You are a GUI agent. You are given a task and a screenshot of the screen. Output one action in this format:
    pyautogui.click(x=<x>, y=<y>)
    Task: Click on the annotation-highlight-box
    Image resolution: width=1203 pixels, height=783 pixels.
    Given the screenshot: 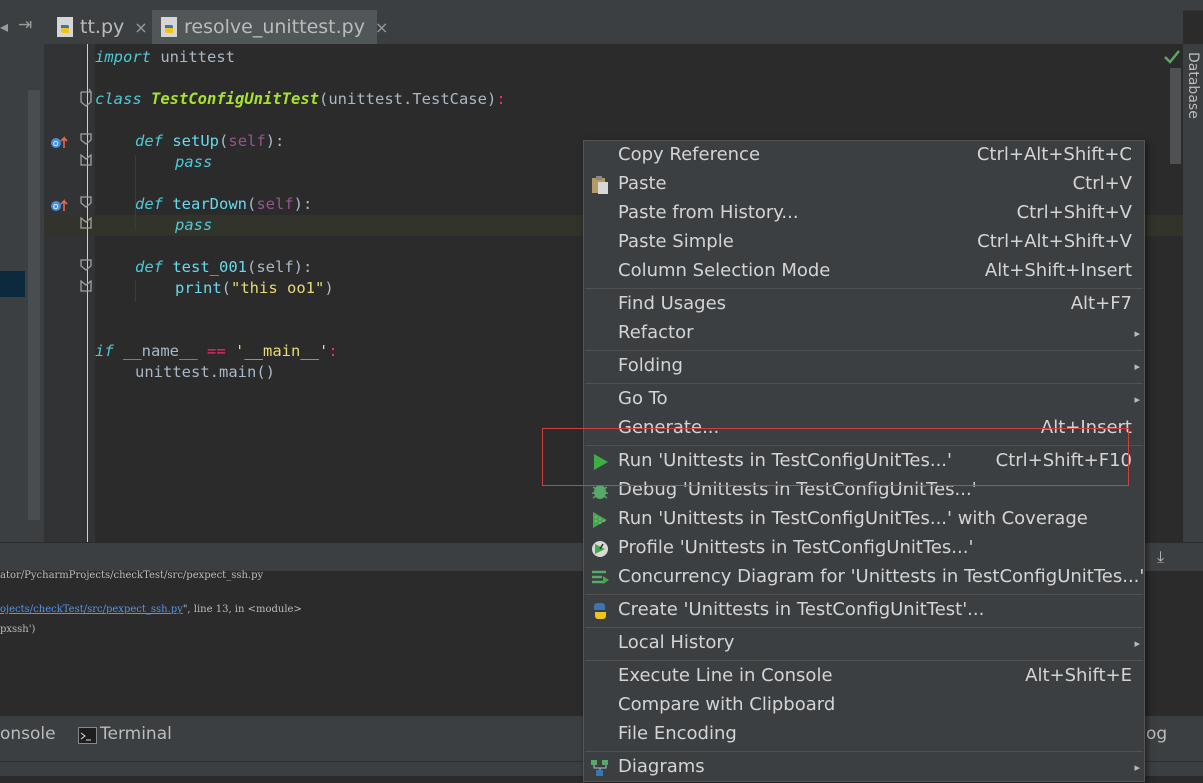 What is the action you would take?
    pyautogui.click(x=835, y=457)
    